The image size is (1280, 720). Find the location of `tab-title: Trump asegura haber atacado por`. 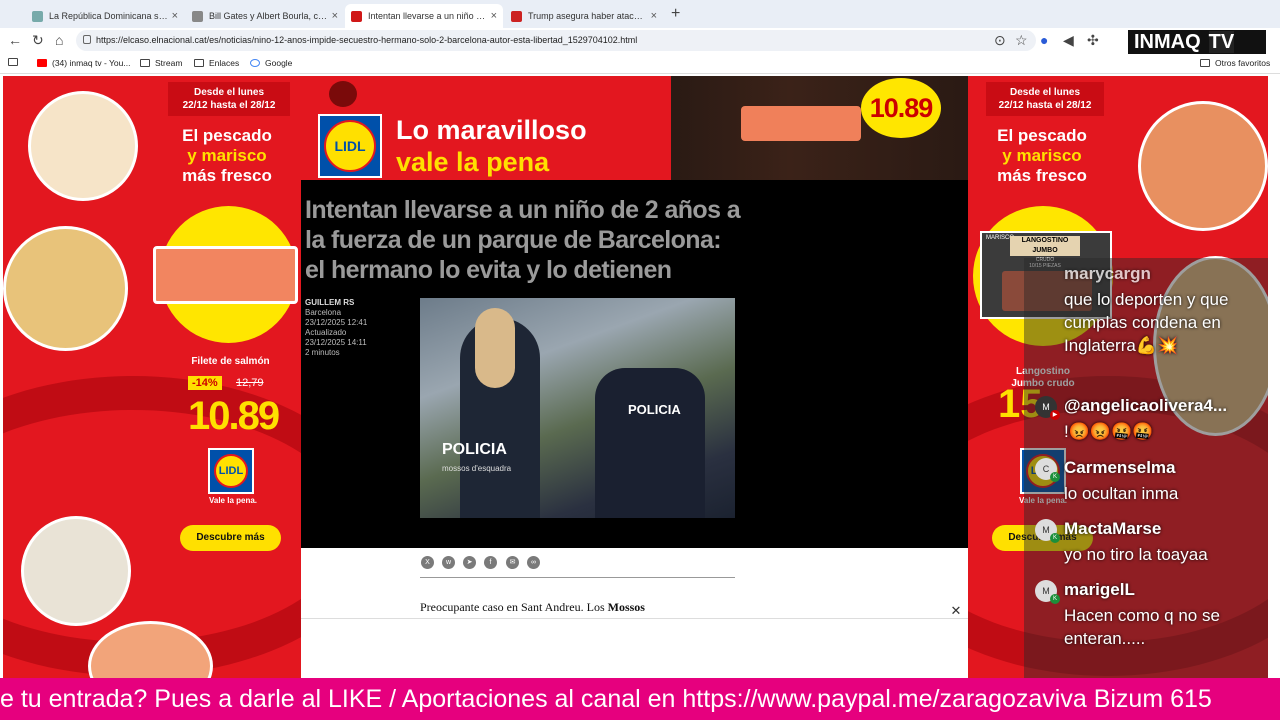

tab-title: Trump asegura haber atacado por is located at coordinates (587, 16).